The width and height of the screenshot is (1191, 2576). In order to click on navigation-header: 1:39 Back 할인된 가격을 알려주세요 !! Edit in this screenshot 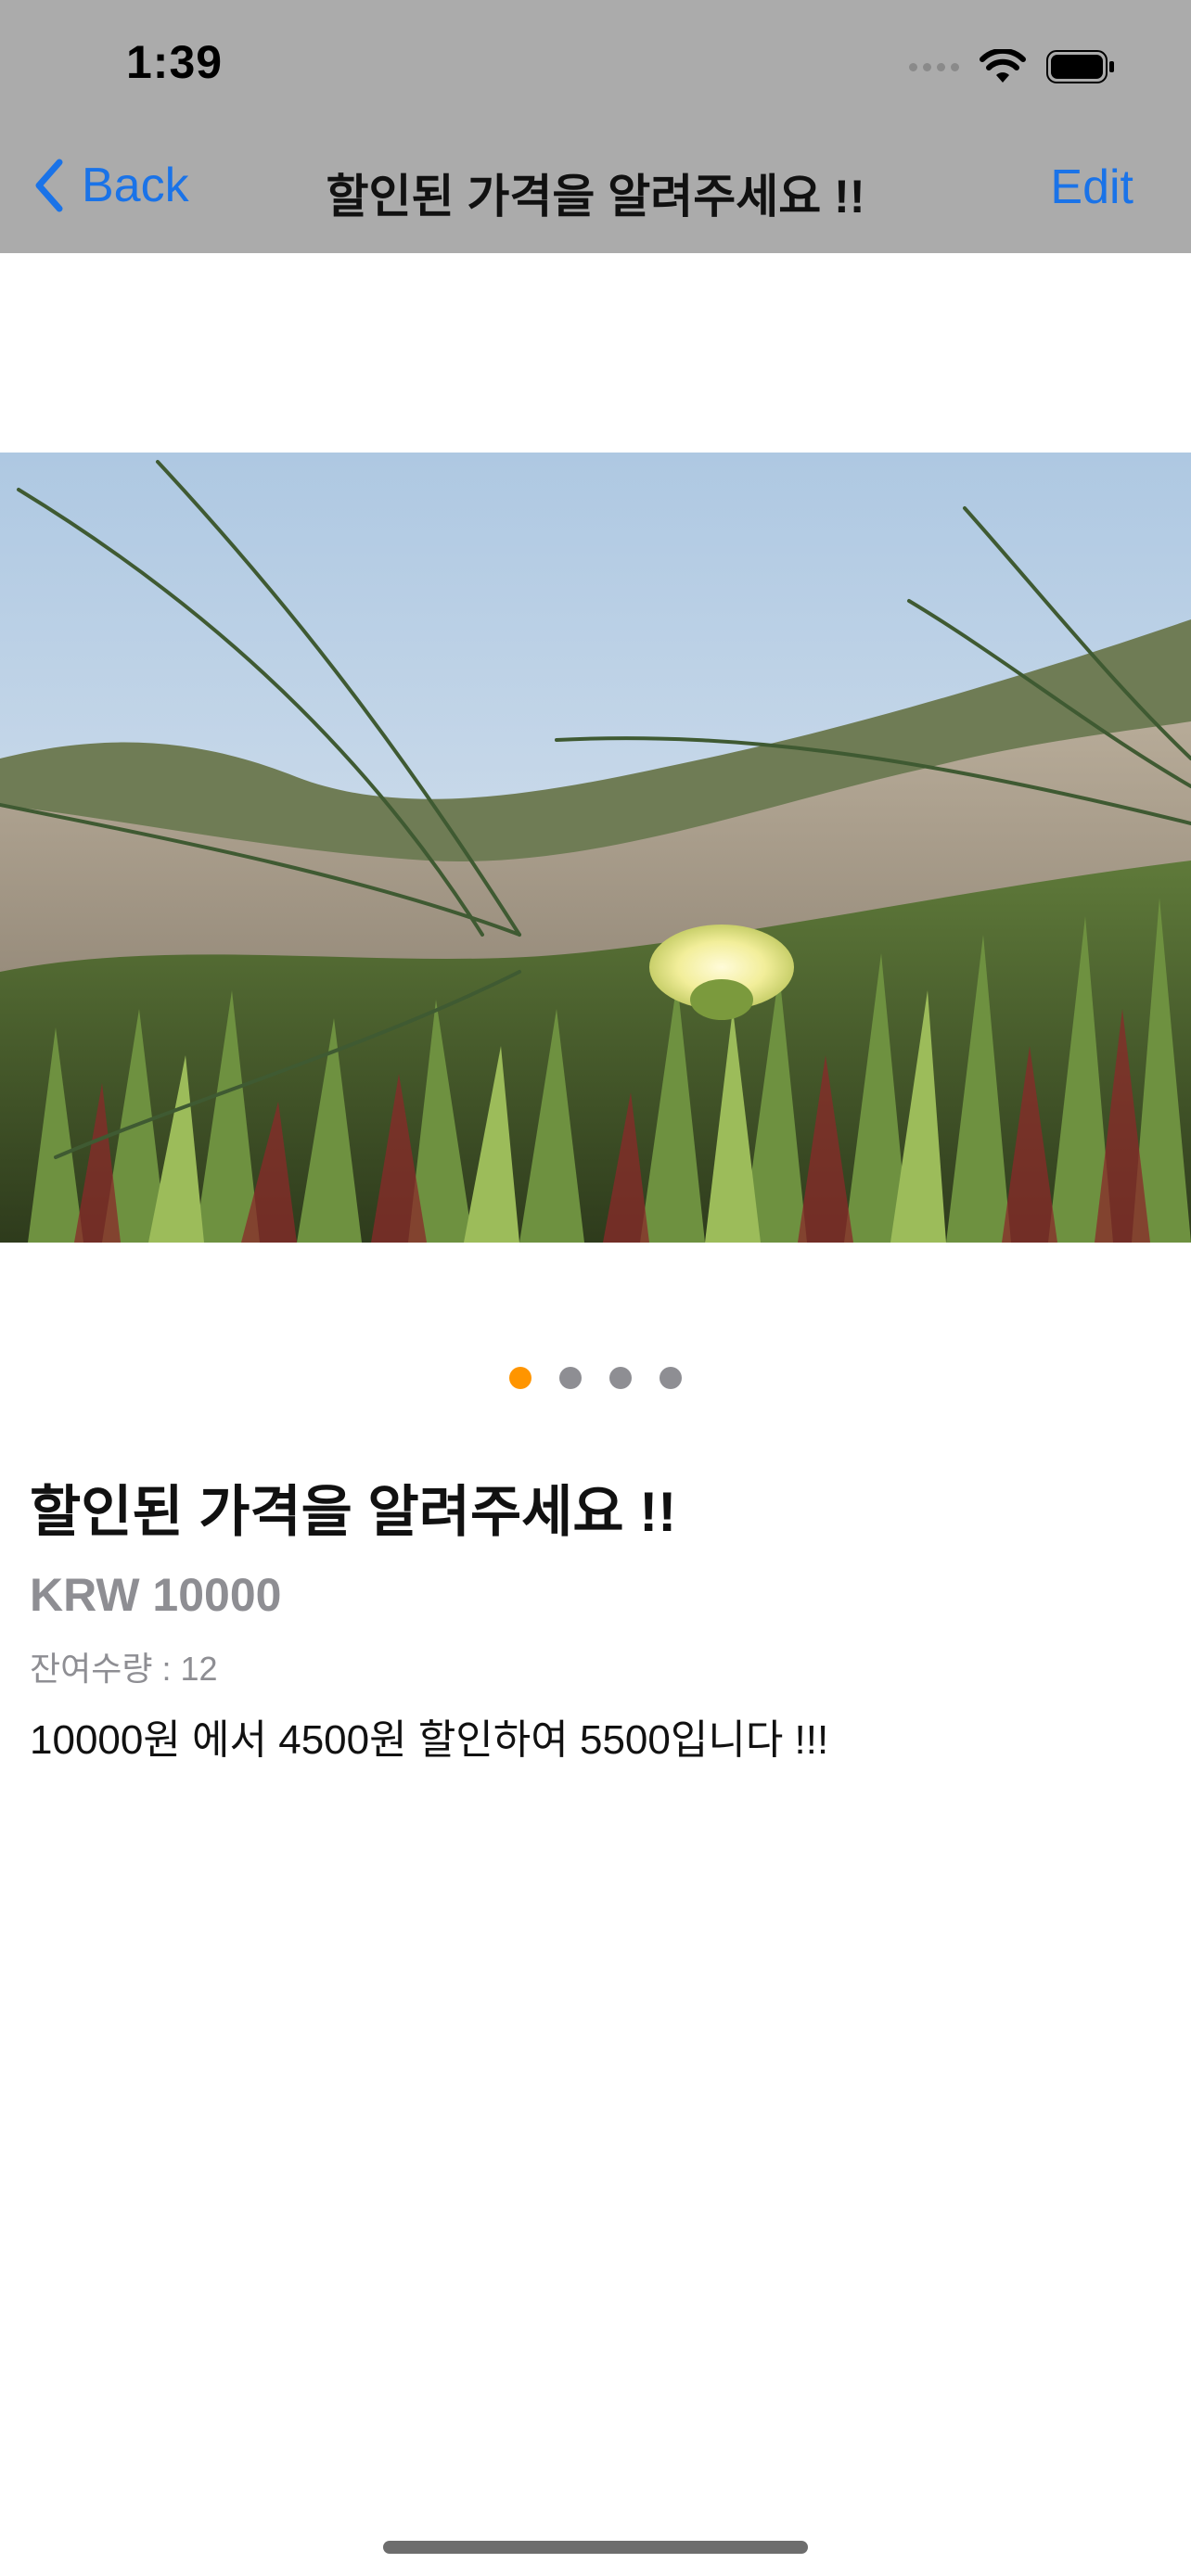, I will do `click(595, 126)`.